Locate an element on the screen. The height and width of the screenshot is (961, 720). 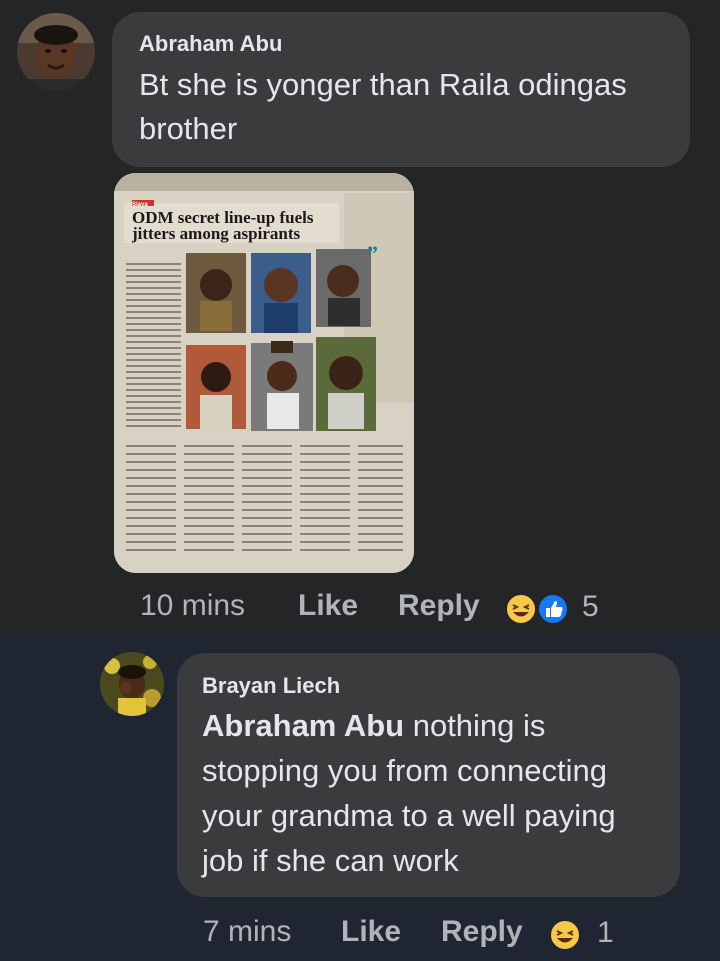
avatar-abraham-abu is located at coordinates (56, 52).